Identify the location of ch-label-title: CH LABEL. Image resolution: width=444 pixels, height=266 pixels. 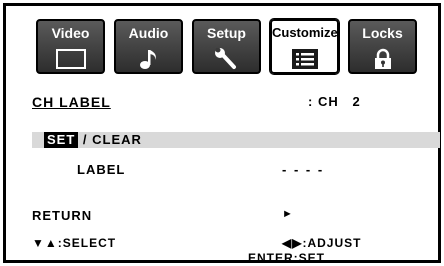
(71, 102).